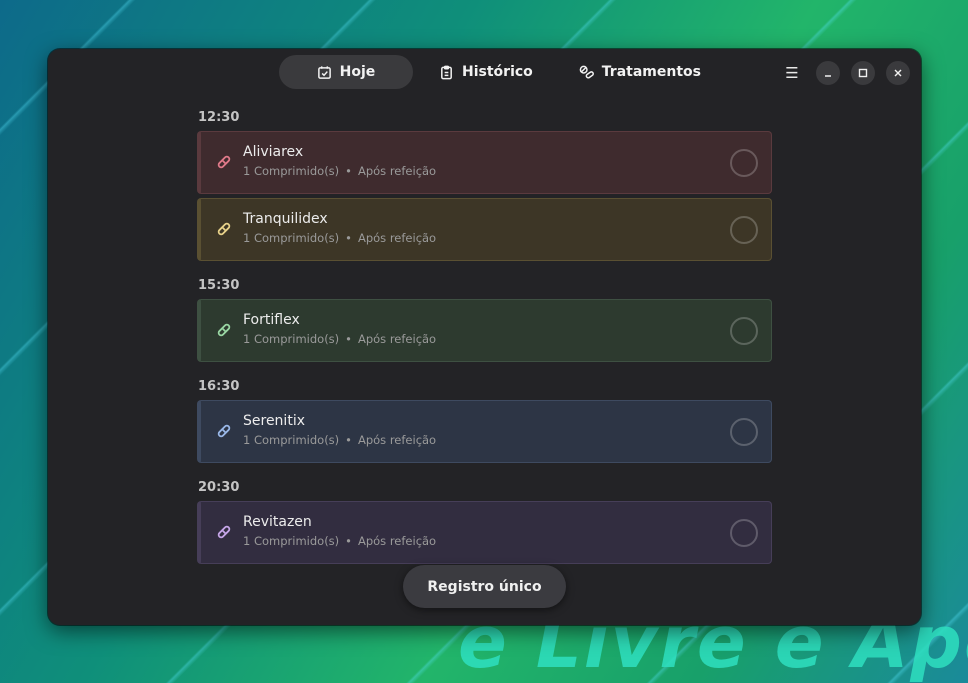 The width and height of the screenshot is (968, 683). What do you see at coordinates (285, 219) in the screenshot?
I see `medication-name: Tranquilidex` at bounding box center [285, 219].